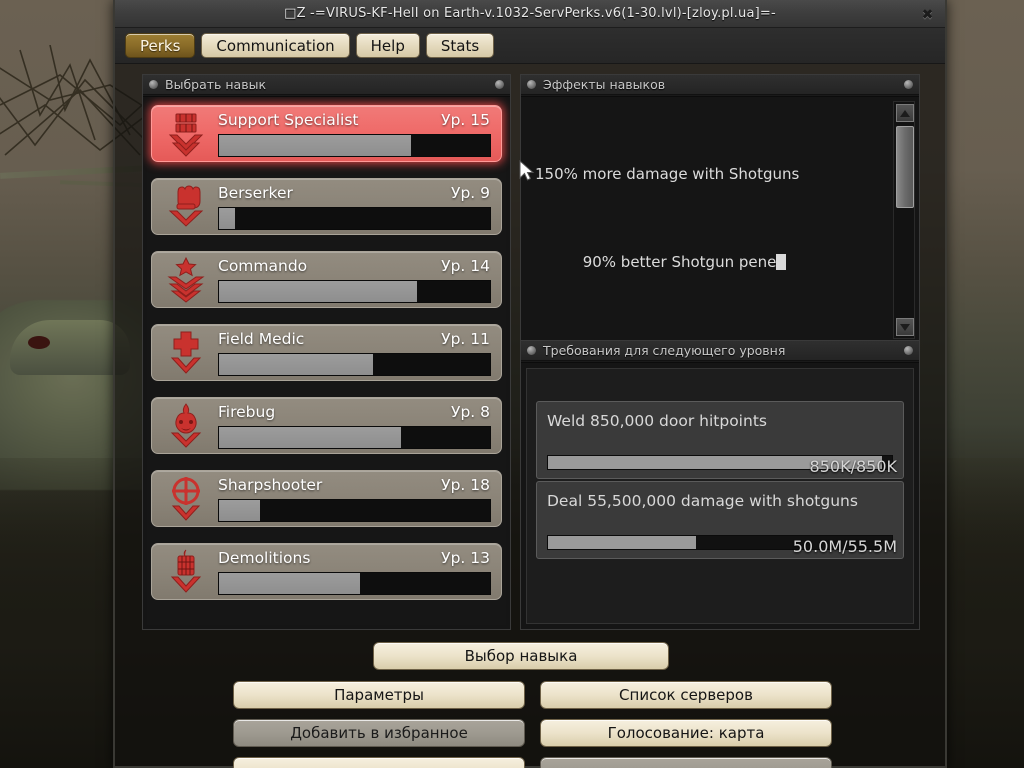  Describe the element at coordinates (781, 262) in the screenshot. I see `text-caret-icon` at that location.